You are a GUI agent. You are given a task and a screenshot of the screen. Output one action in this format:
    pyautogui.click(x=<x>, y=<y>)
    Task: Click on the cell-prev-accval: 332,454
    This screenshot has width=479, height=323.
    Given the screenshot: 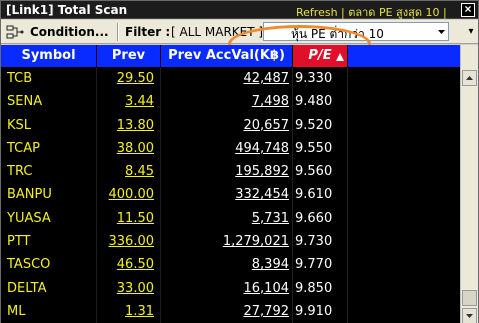 What is the action you would take?
    pyautogui.click(x=227, y=195)
    